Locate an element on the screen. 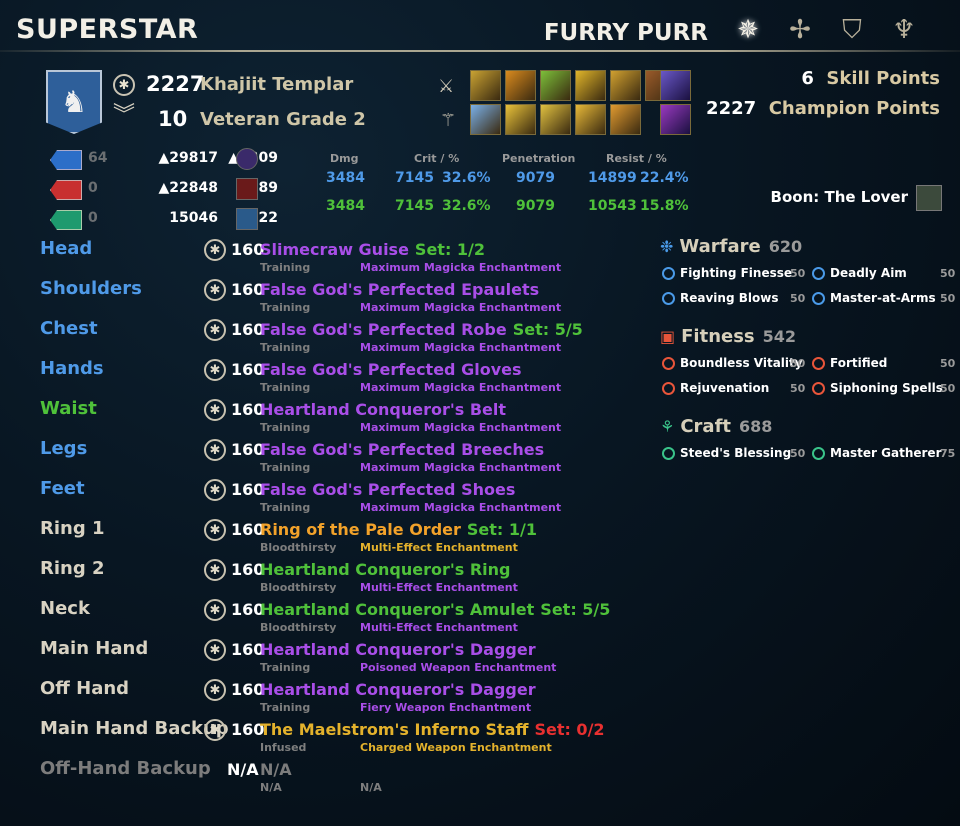 This screenshot has height=826, width=960. gear-item-name: Heartland Conqueror's Ring is located at coordinates (385, 569).